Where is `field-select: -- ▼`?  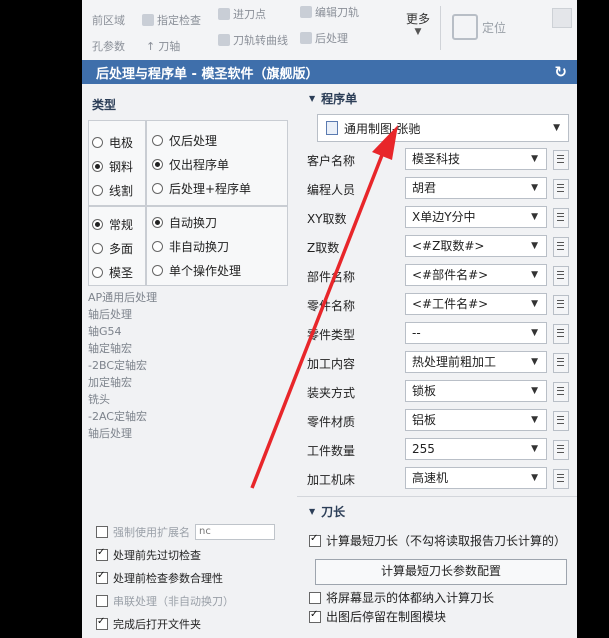
field-select: -- ▼ is located at coordinates (476, 333).